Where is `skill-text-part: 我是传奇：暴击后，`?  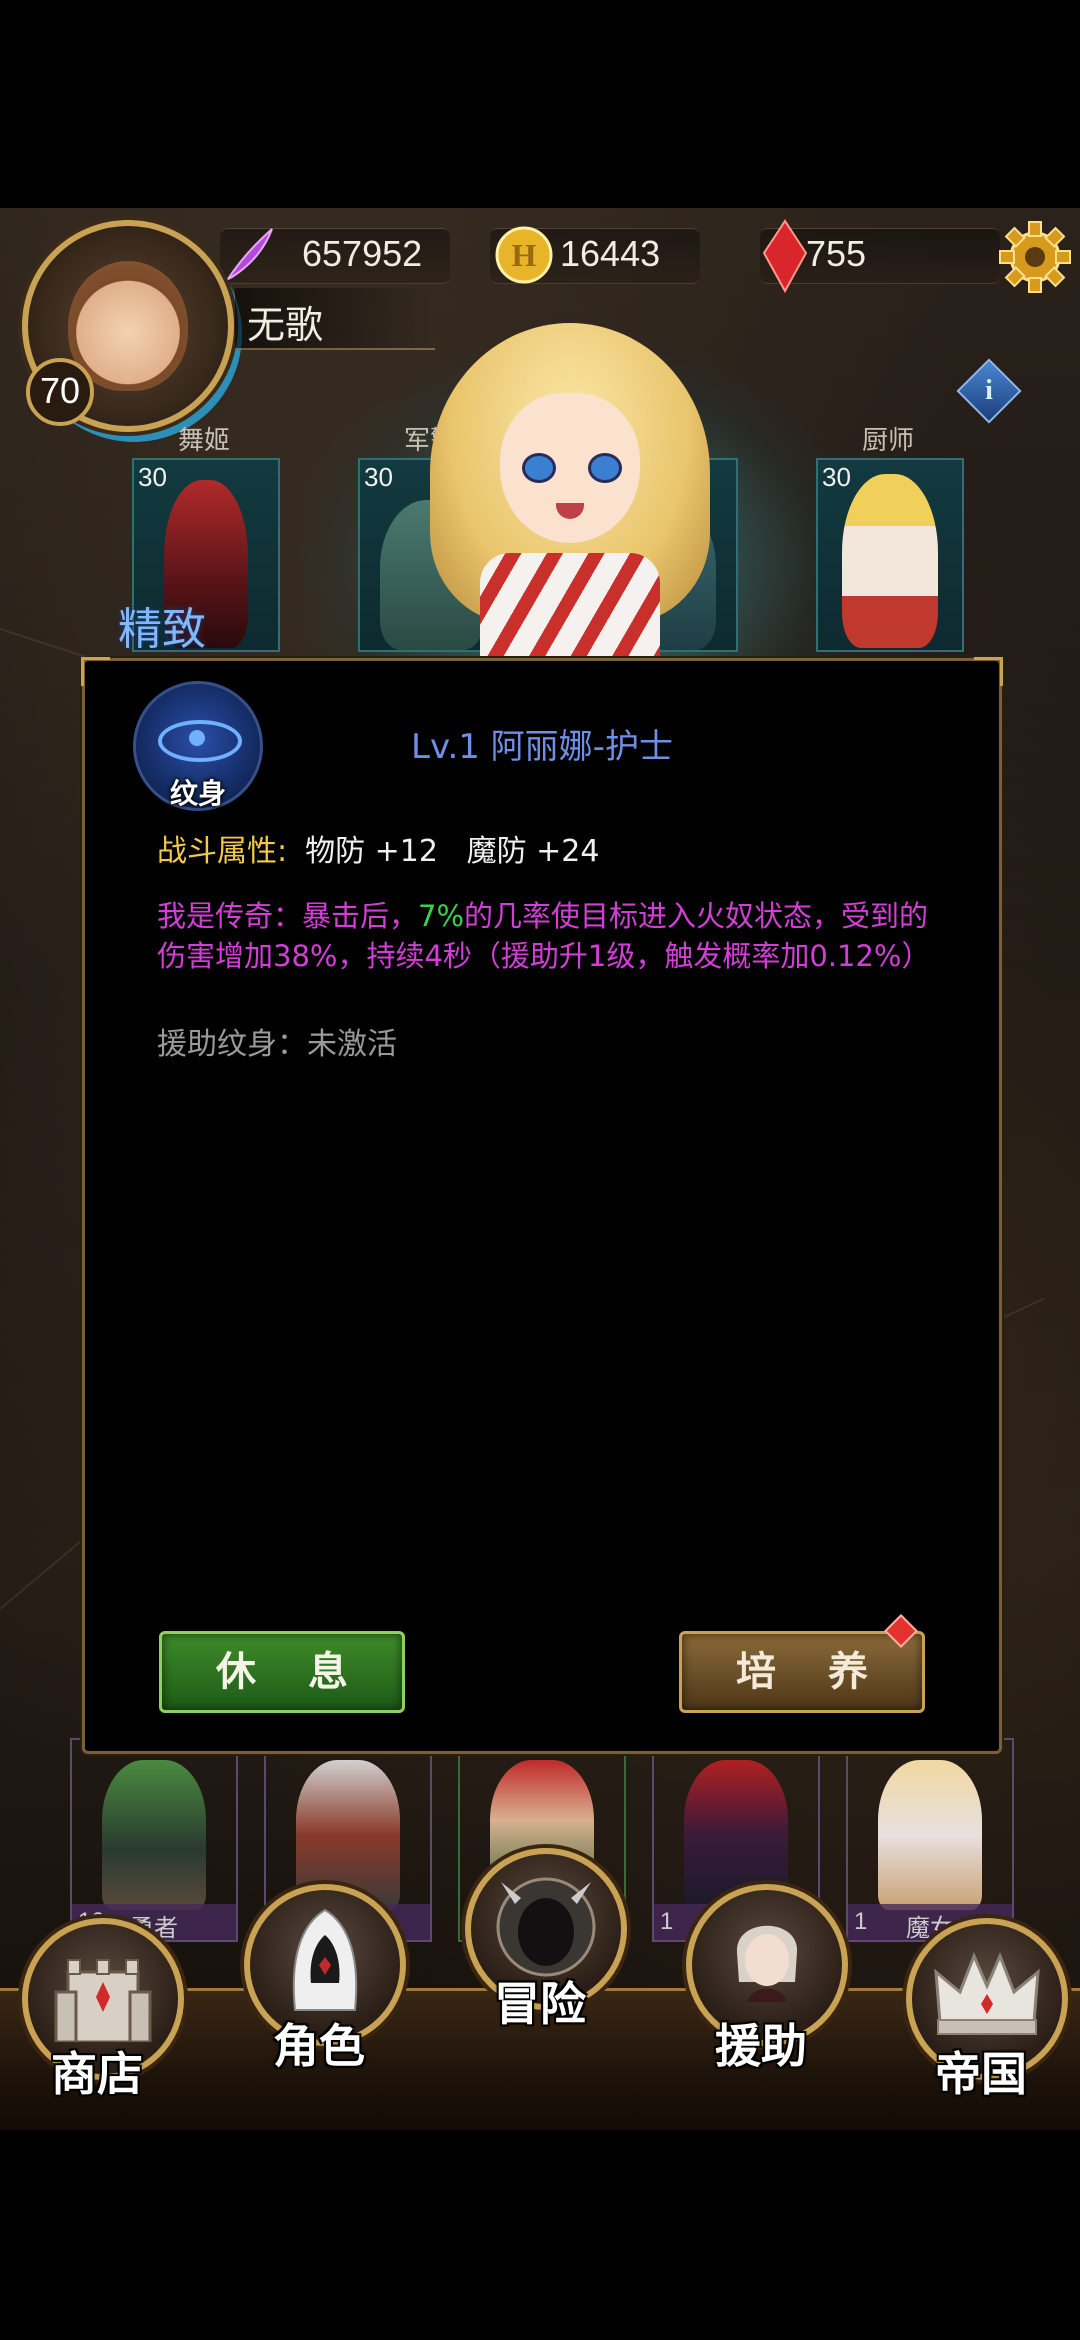
skill-text-part: 我是传奇：暴击后， is located at coordinates (288, 916).